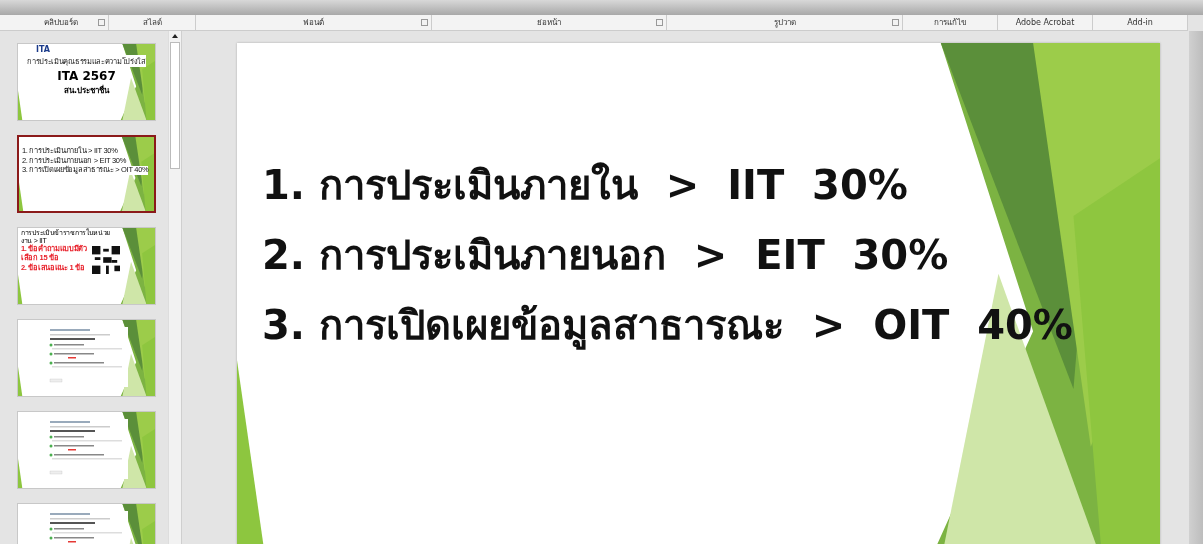 The image size is (1203, 544). What do you see at coordinates (61, 23) in the screenshot?
I see `ribbon-group-label: คลิปบอร์ด` at bounding box center [61, 23].